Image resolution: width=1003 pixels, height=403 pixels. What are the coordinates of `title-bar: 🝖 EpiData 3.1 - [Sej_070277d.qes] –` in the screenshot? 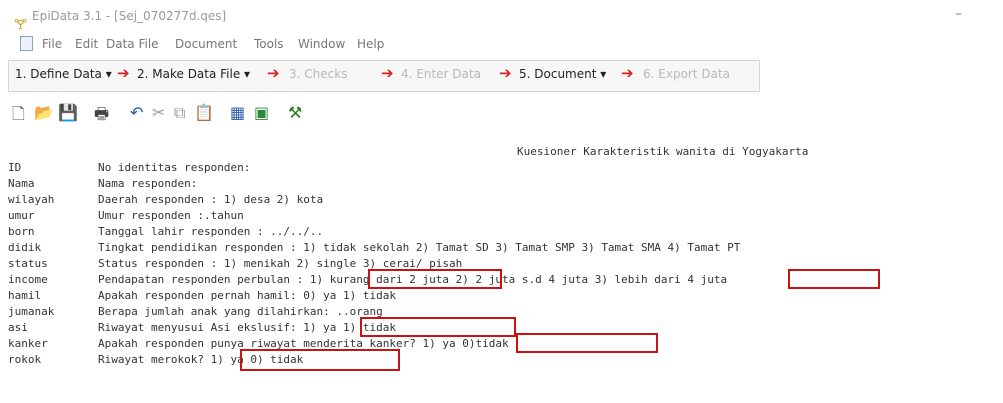 It's located at (501, 16).